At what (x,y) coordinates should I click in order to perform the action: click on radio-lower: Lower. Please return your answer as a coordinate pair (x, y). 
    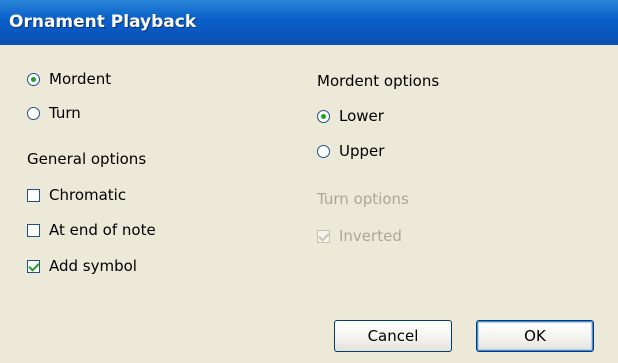
    Looking at the image, I should click on (350, 116).